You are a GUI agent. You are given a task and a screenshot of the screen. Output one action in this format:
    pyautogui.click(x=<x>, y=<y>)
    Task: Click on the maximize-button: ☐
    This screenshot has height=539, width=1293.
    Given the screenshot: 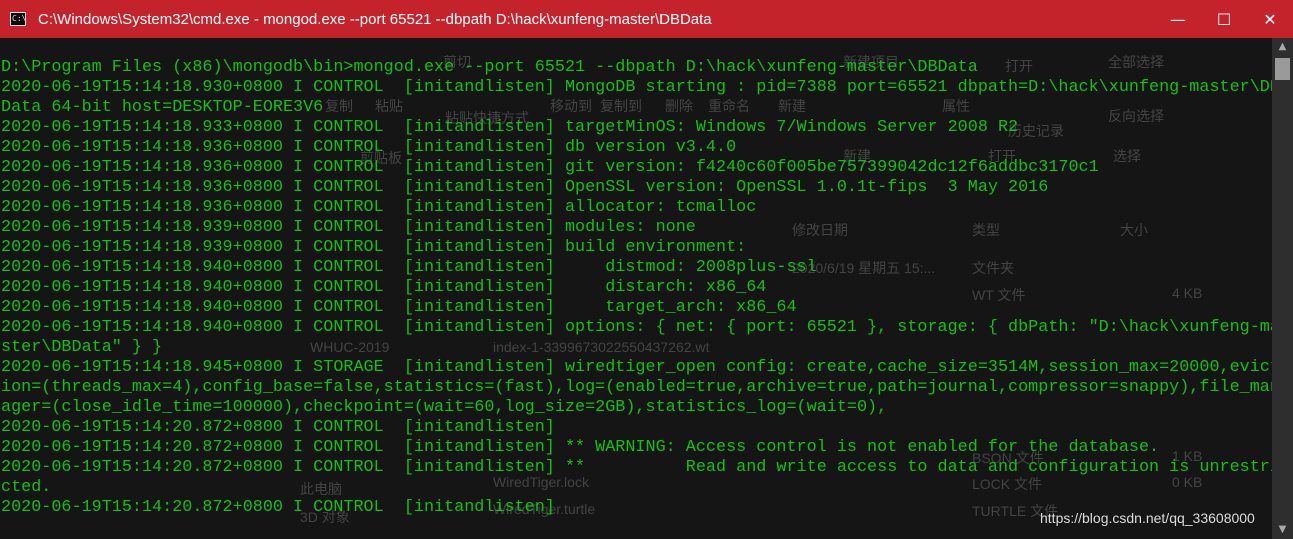 What is the action you would take?
    pyautogui.click(x=1224, y=19)
    